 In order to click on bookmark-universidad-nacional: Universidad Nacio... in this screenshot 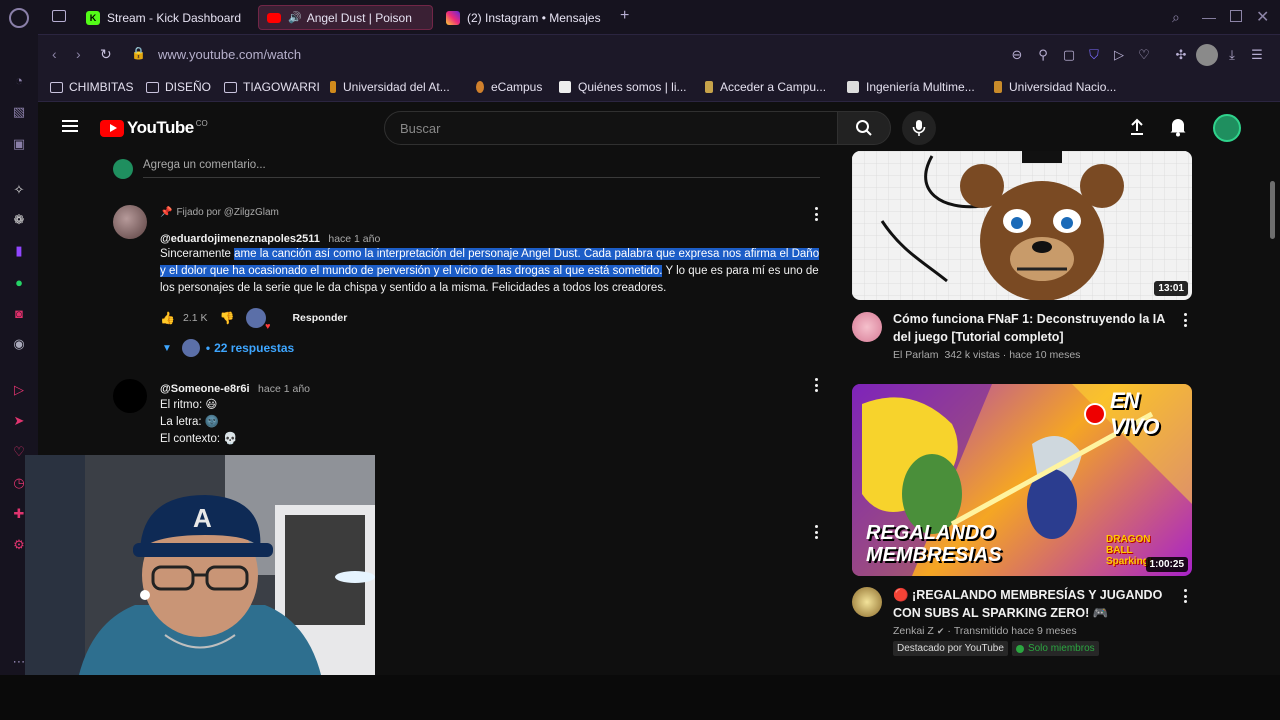, I will do `click(1055, 87)`.